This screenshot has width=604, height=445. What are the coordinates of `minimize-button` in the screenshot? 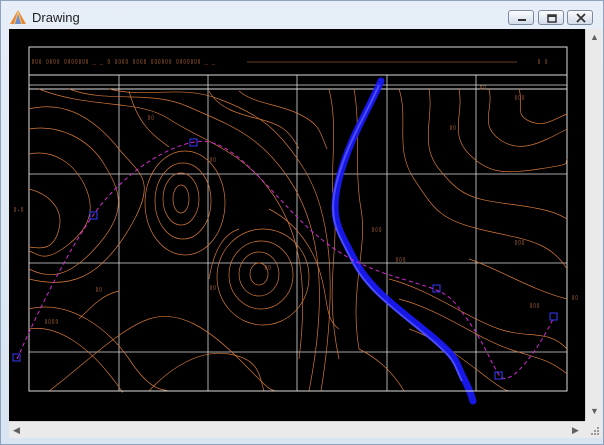 It's located at (521, 17).